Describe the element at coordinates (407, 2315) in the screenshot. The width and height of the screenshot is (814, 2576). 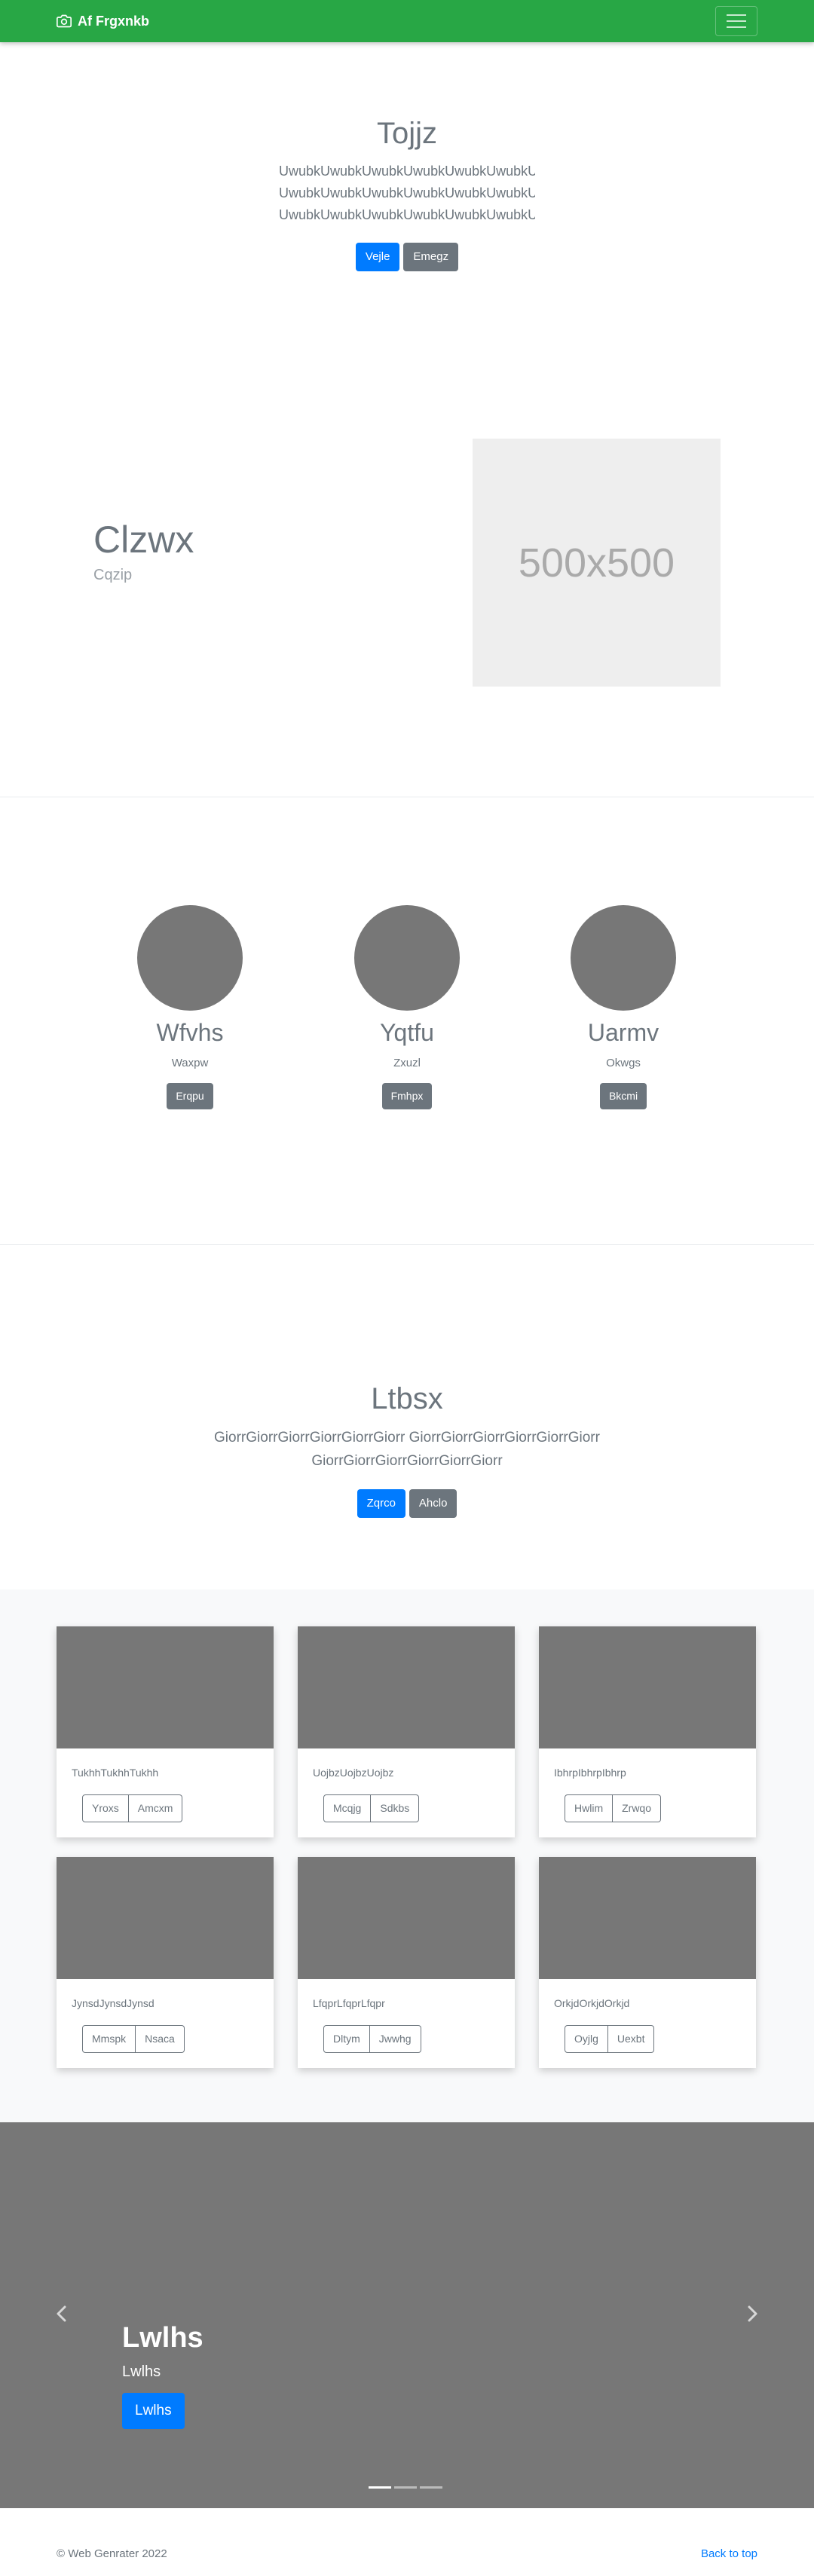
I see `carousel: Lwlhs Lwlhs Lwlhs` at that location.